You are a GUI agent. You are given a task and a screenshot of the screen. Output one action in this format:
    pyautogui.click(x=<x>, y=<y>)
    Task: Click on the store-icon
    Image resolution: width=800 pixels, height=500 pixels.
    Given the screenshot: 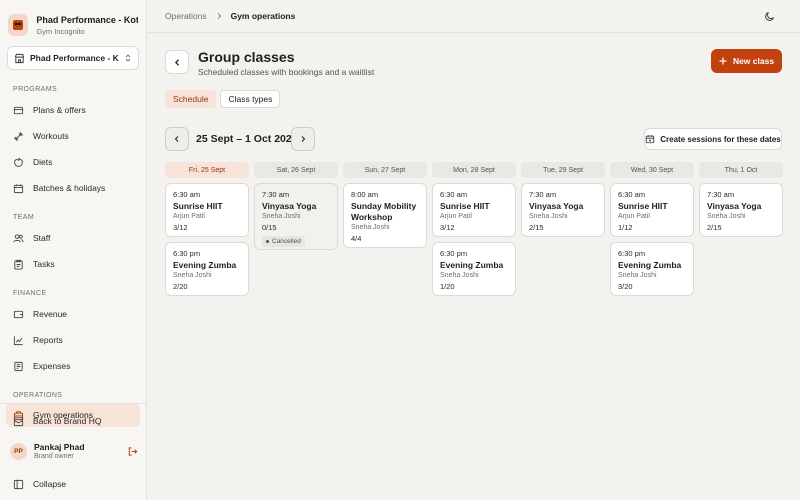 What is the action you would take?
    pyautogui.click(x=19, y=58)
    